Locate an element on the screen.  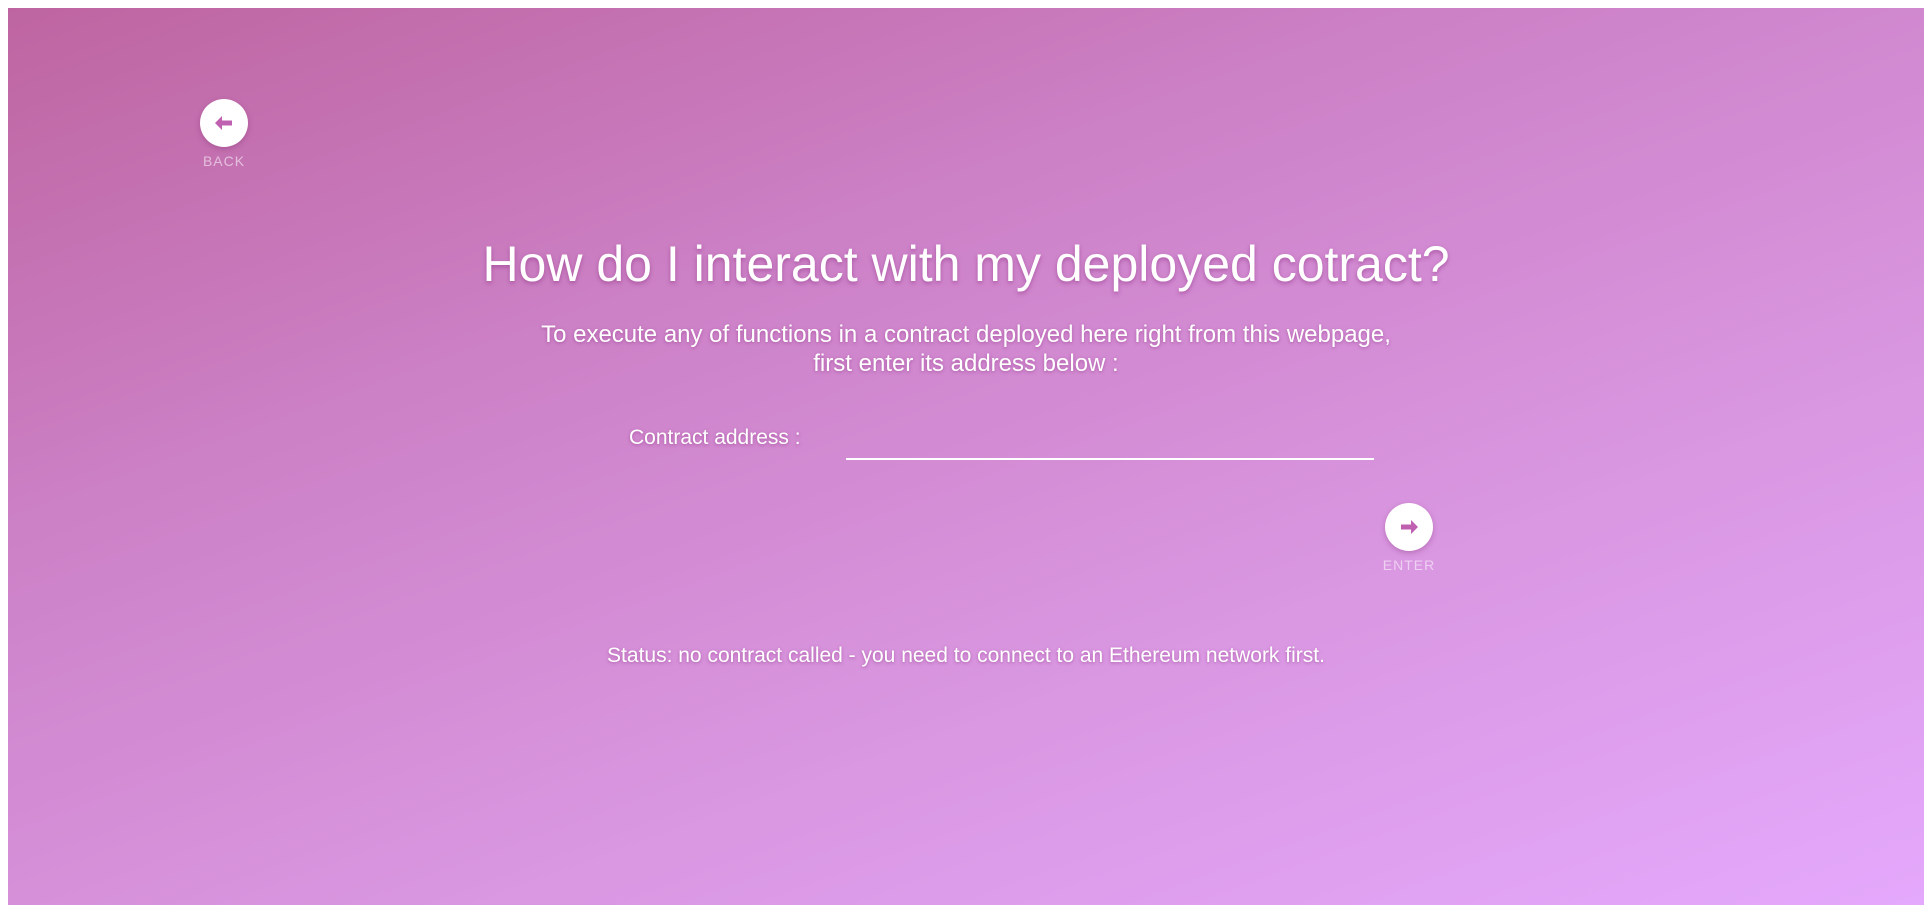
subtitle-line-2: first enter its address below : is located at coordinates (966, 363).